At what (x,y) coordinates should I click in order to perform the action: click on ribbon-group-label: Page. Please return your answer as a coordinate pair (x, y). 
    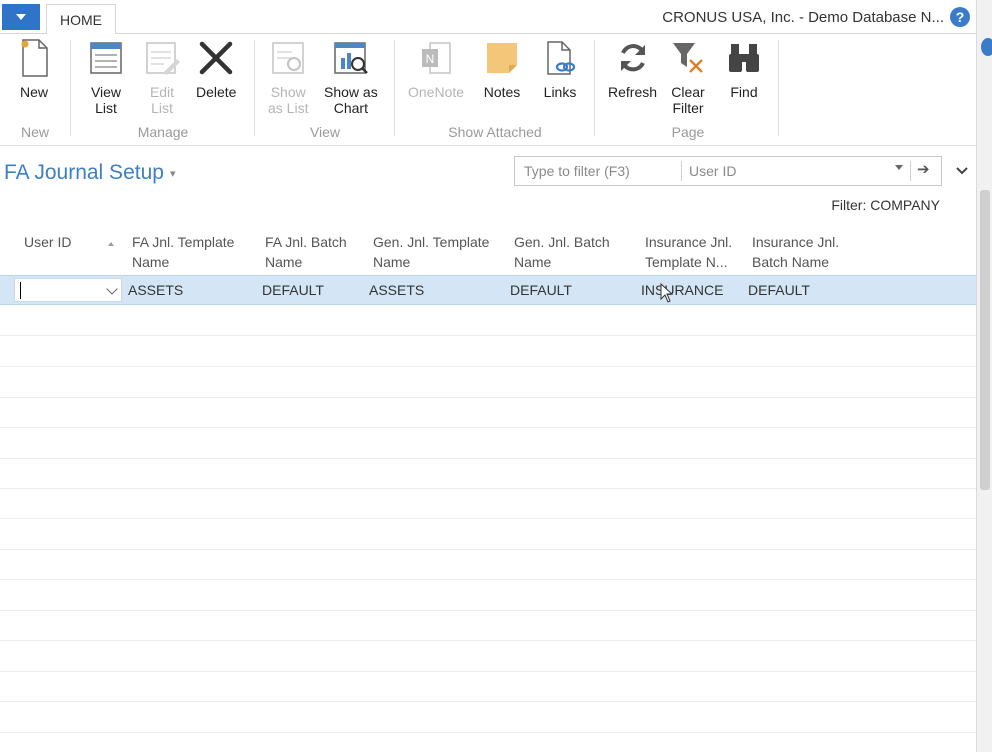
    Looking at the image, I should click on (688, 132).